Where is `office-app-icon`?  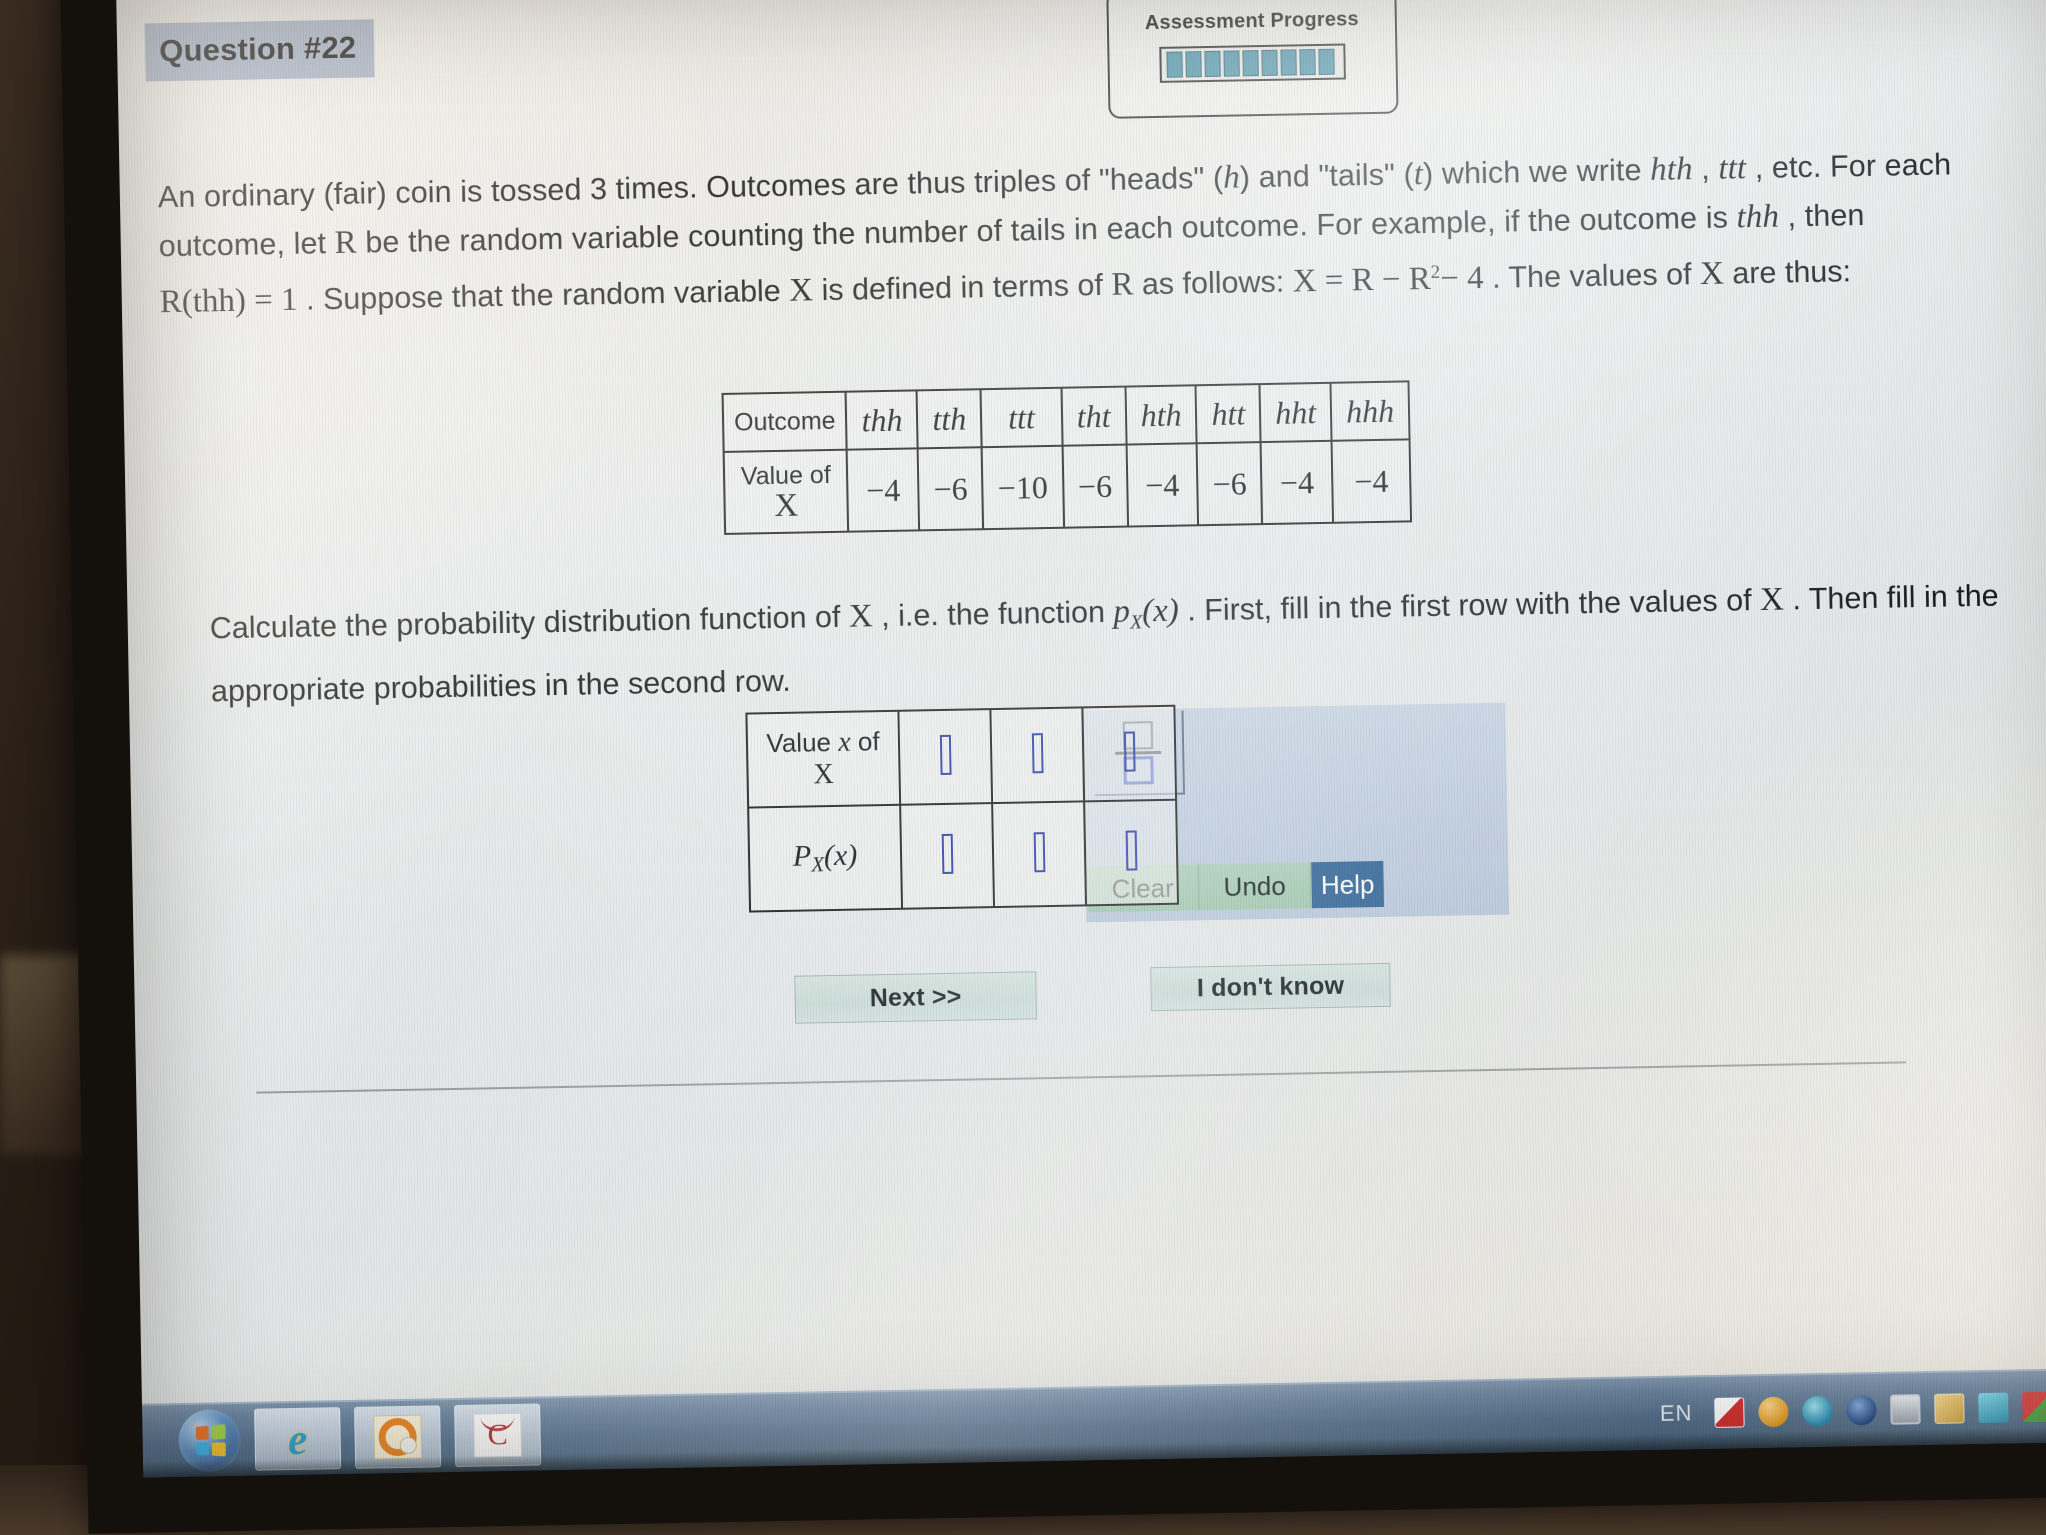
office-app-icon is located at coordinates (398, 1437).